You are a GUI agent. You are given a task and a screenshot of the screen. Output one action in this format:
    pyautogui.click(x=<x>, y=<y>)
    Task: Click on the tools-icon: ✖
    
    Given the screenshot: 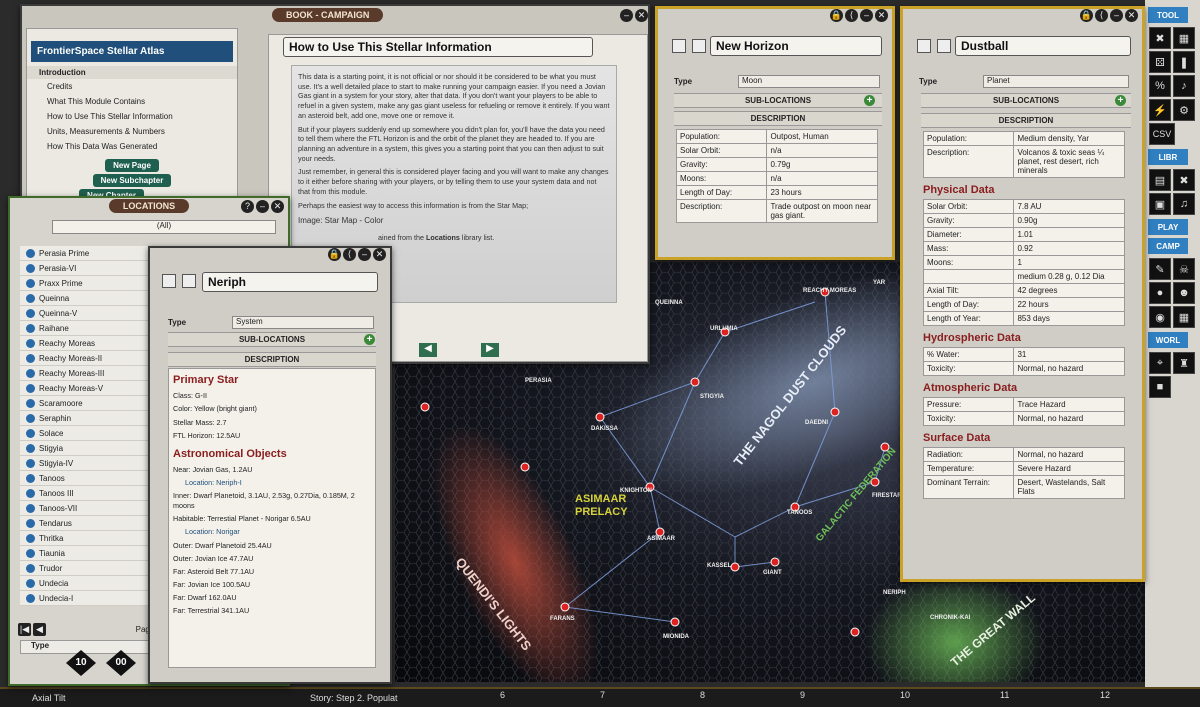 What is the action you would take?
    pyautogui.click(x=1184, y=180)
    